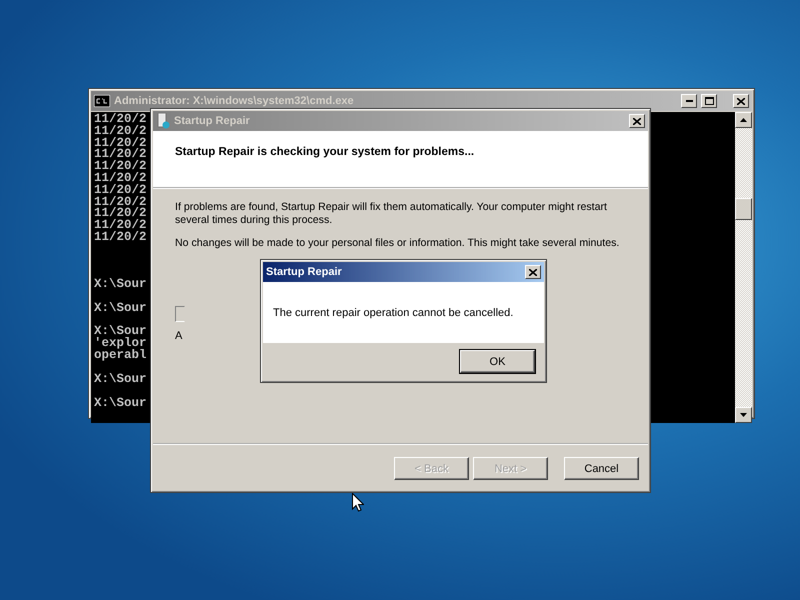  What do you see at coordinates (304, 272) in the screenshot?
I see `dialog-title: Startup Repair` at bounding box center [304, 272].